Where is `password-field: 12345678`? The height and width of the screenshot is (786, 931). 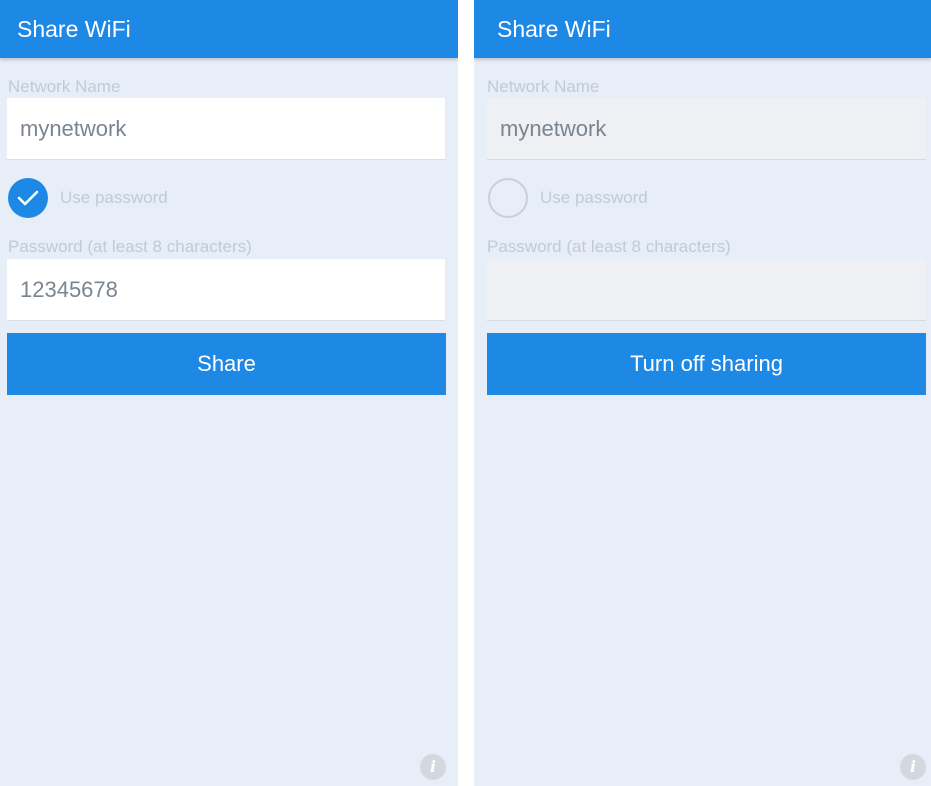
password-field: 12345678 is located at coordinates (226, 290).